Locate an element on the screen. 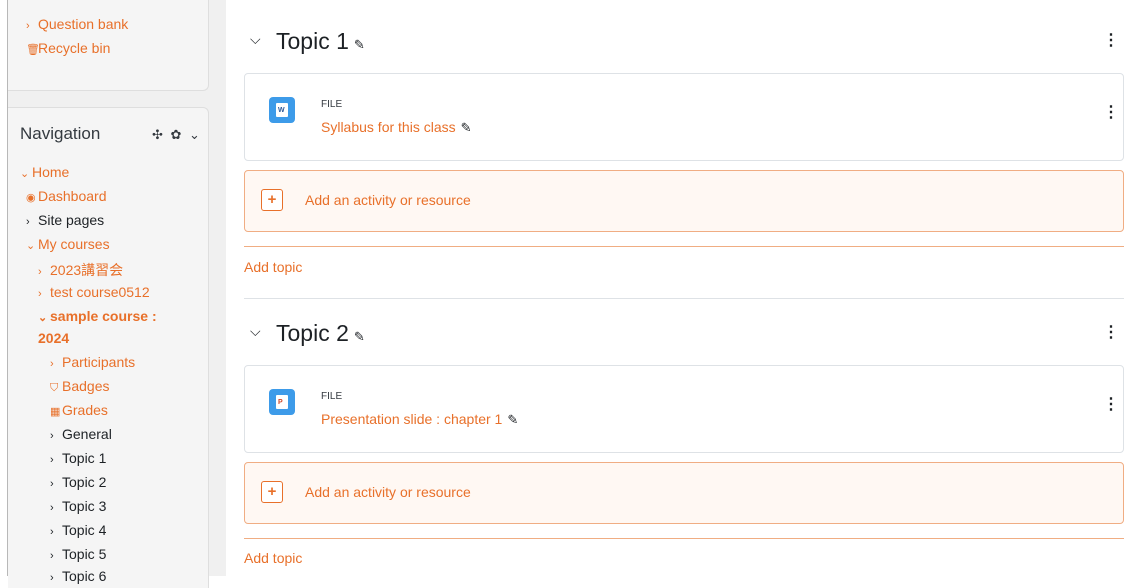  sidebar-item-label: Question bank is located at coordinates (83, 24).